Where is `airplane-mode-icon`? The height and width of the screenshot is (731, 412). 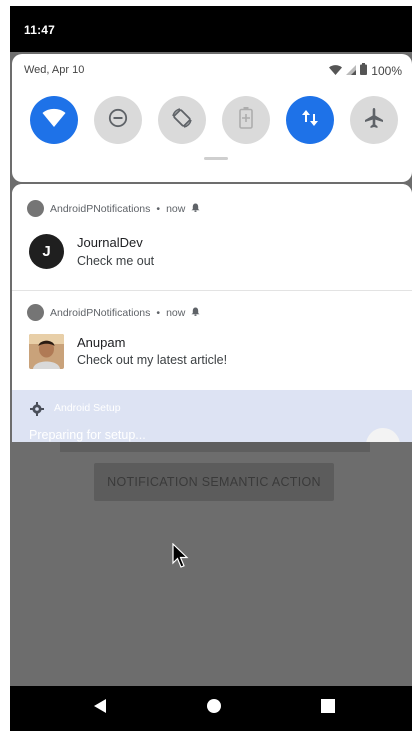
airplane-mode-icon is located at coordinates (374, 120).